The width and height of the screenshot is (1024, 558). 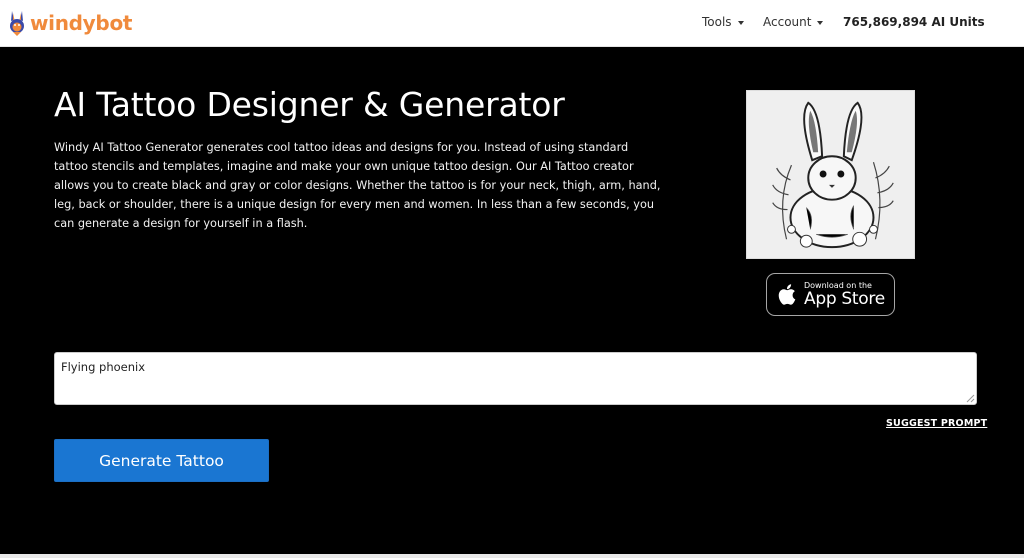 I want to click on rabbit-tattoo-illustration, so click(x=830, y=174).